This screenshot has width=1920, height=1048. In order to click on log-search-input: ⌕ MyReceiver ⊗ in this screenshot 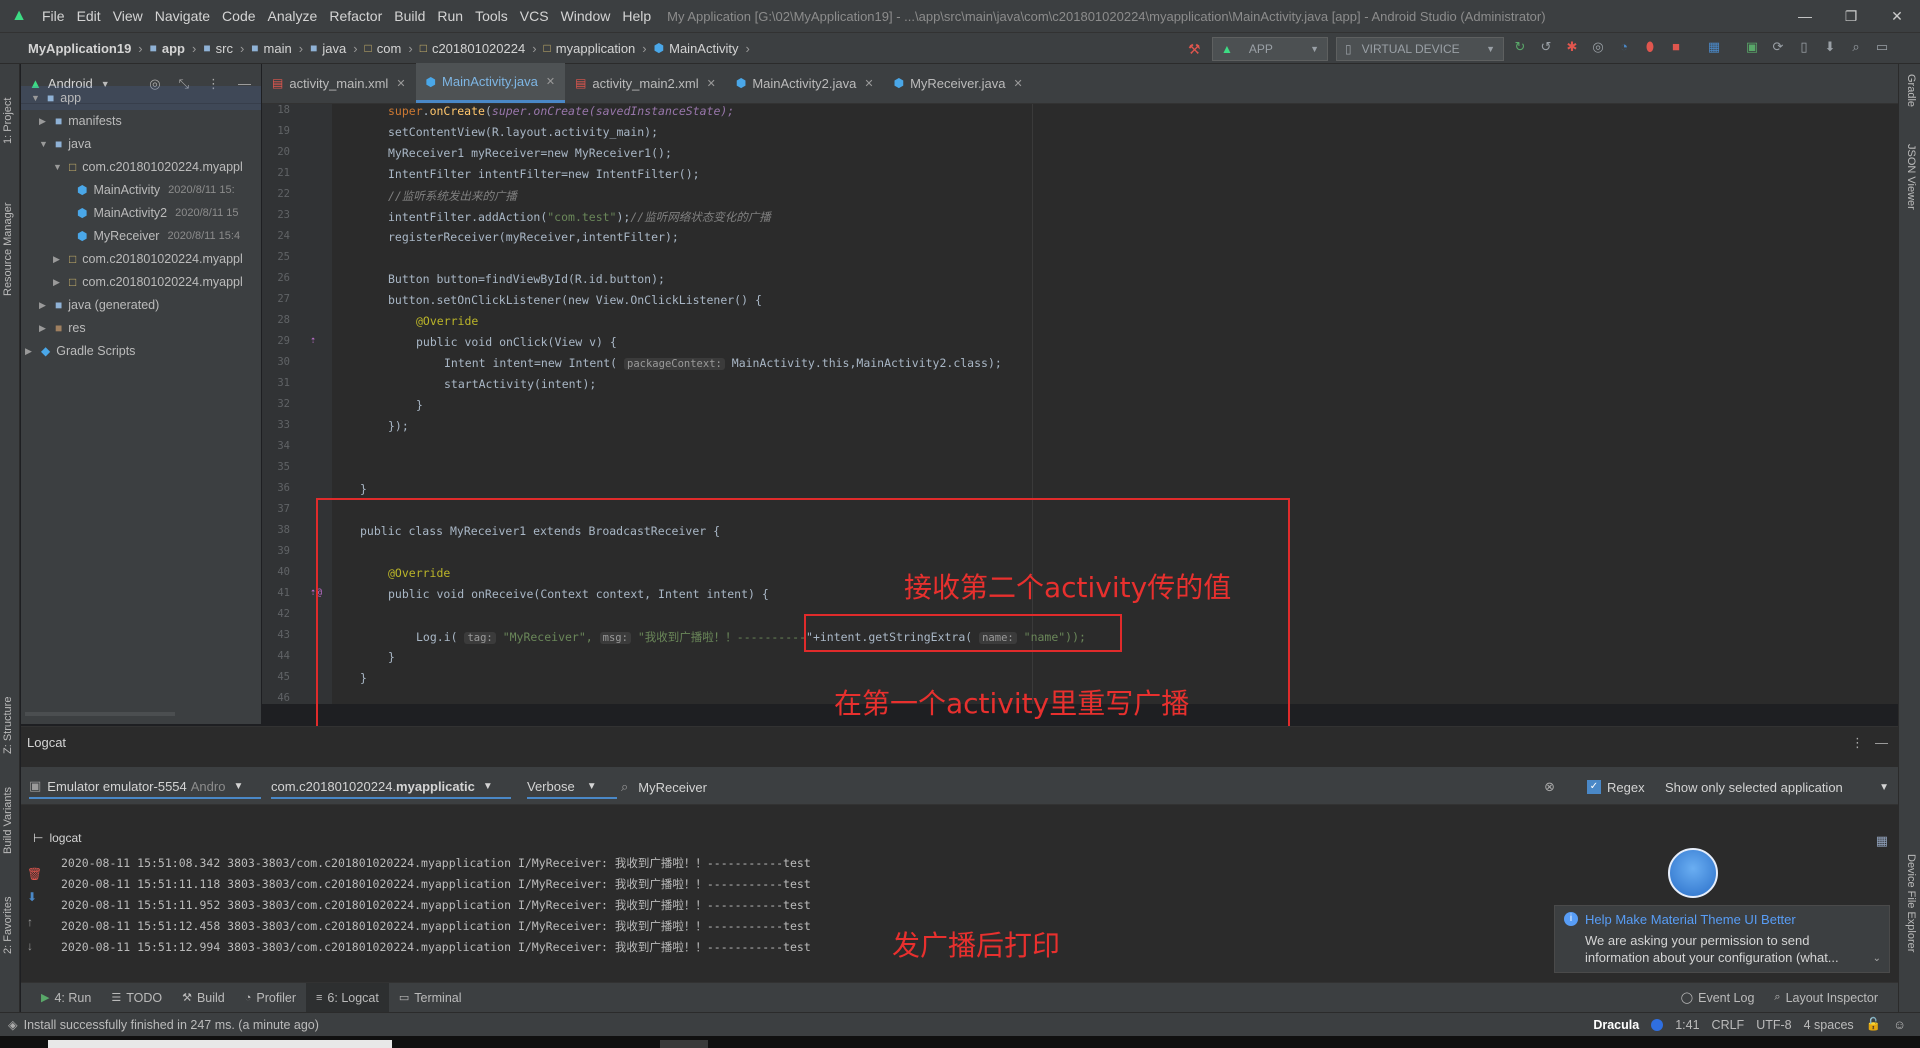, I will do `click(1091, 787)`.